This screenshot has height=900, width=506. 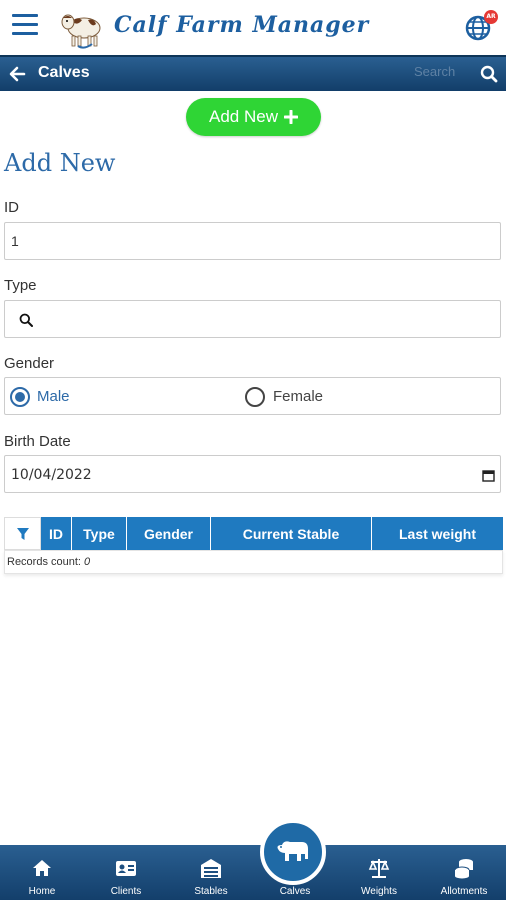 What do you see at coordinates (15, 241) in the screenshot?
I see `id-value: 1` at bounding box center [15, 241].